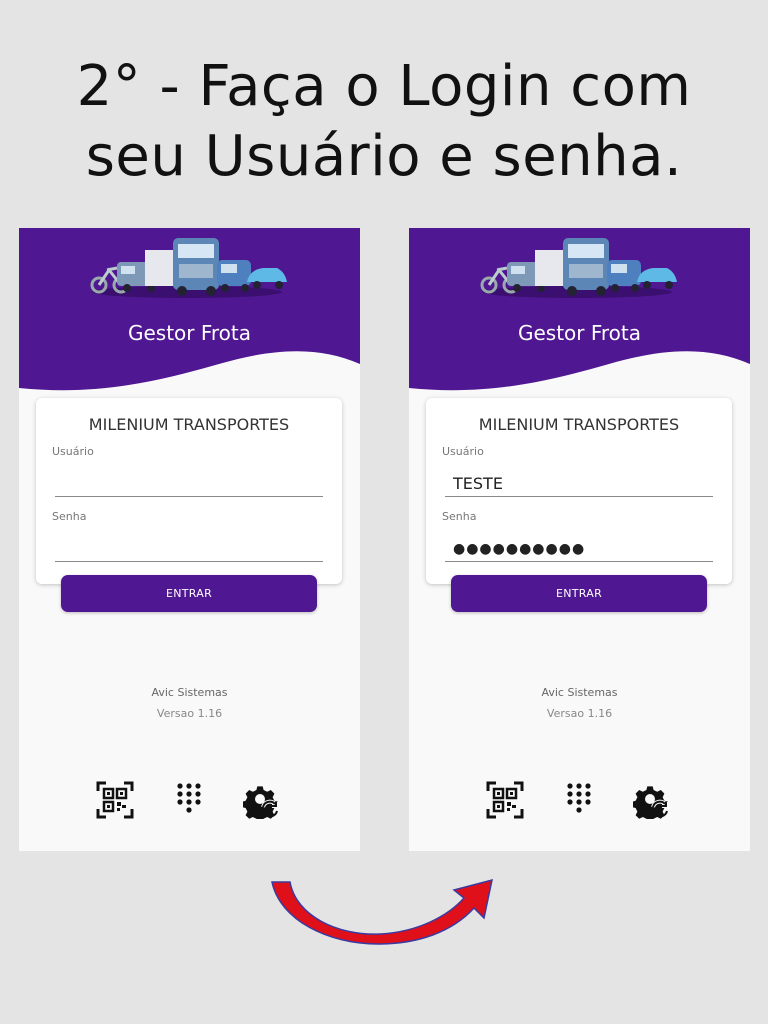 This screenshot has width=768, height=1024. I want to click on user-input: TESTE, so click(579, 484).